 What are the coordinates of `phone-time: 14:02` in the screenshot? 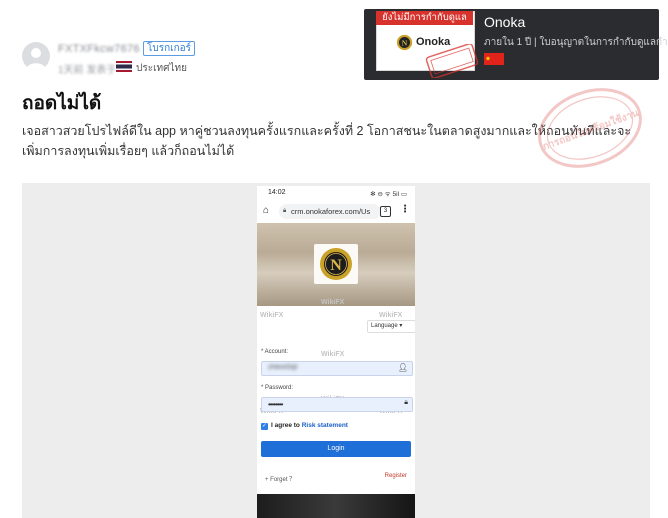 It's located at (277, 192).